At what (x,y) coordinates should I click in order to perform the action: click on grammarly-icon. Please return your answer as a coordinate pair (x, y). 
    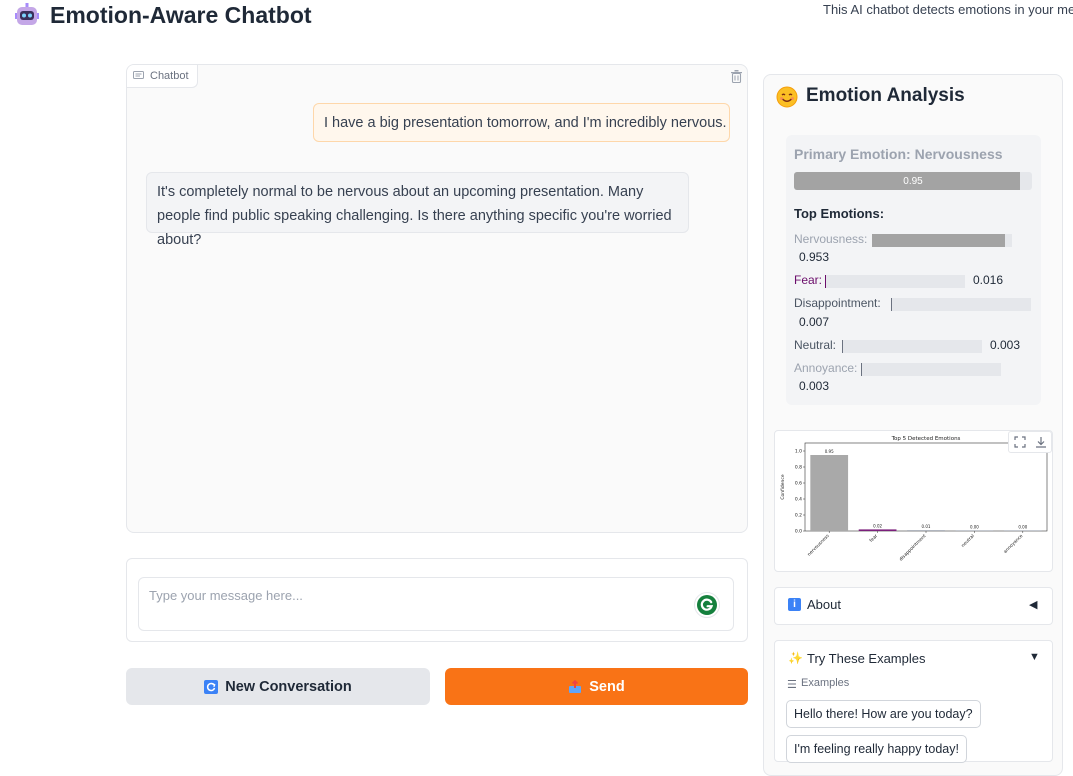
    Looking at the image, I should click on (707, 605).